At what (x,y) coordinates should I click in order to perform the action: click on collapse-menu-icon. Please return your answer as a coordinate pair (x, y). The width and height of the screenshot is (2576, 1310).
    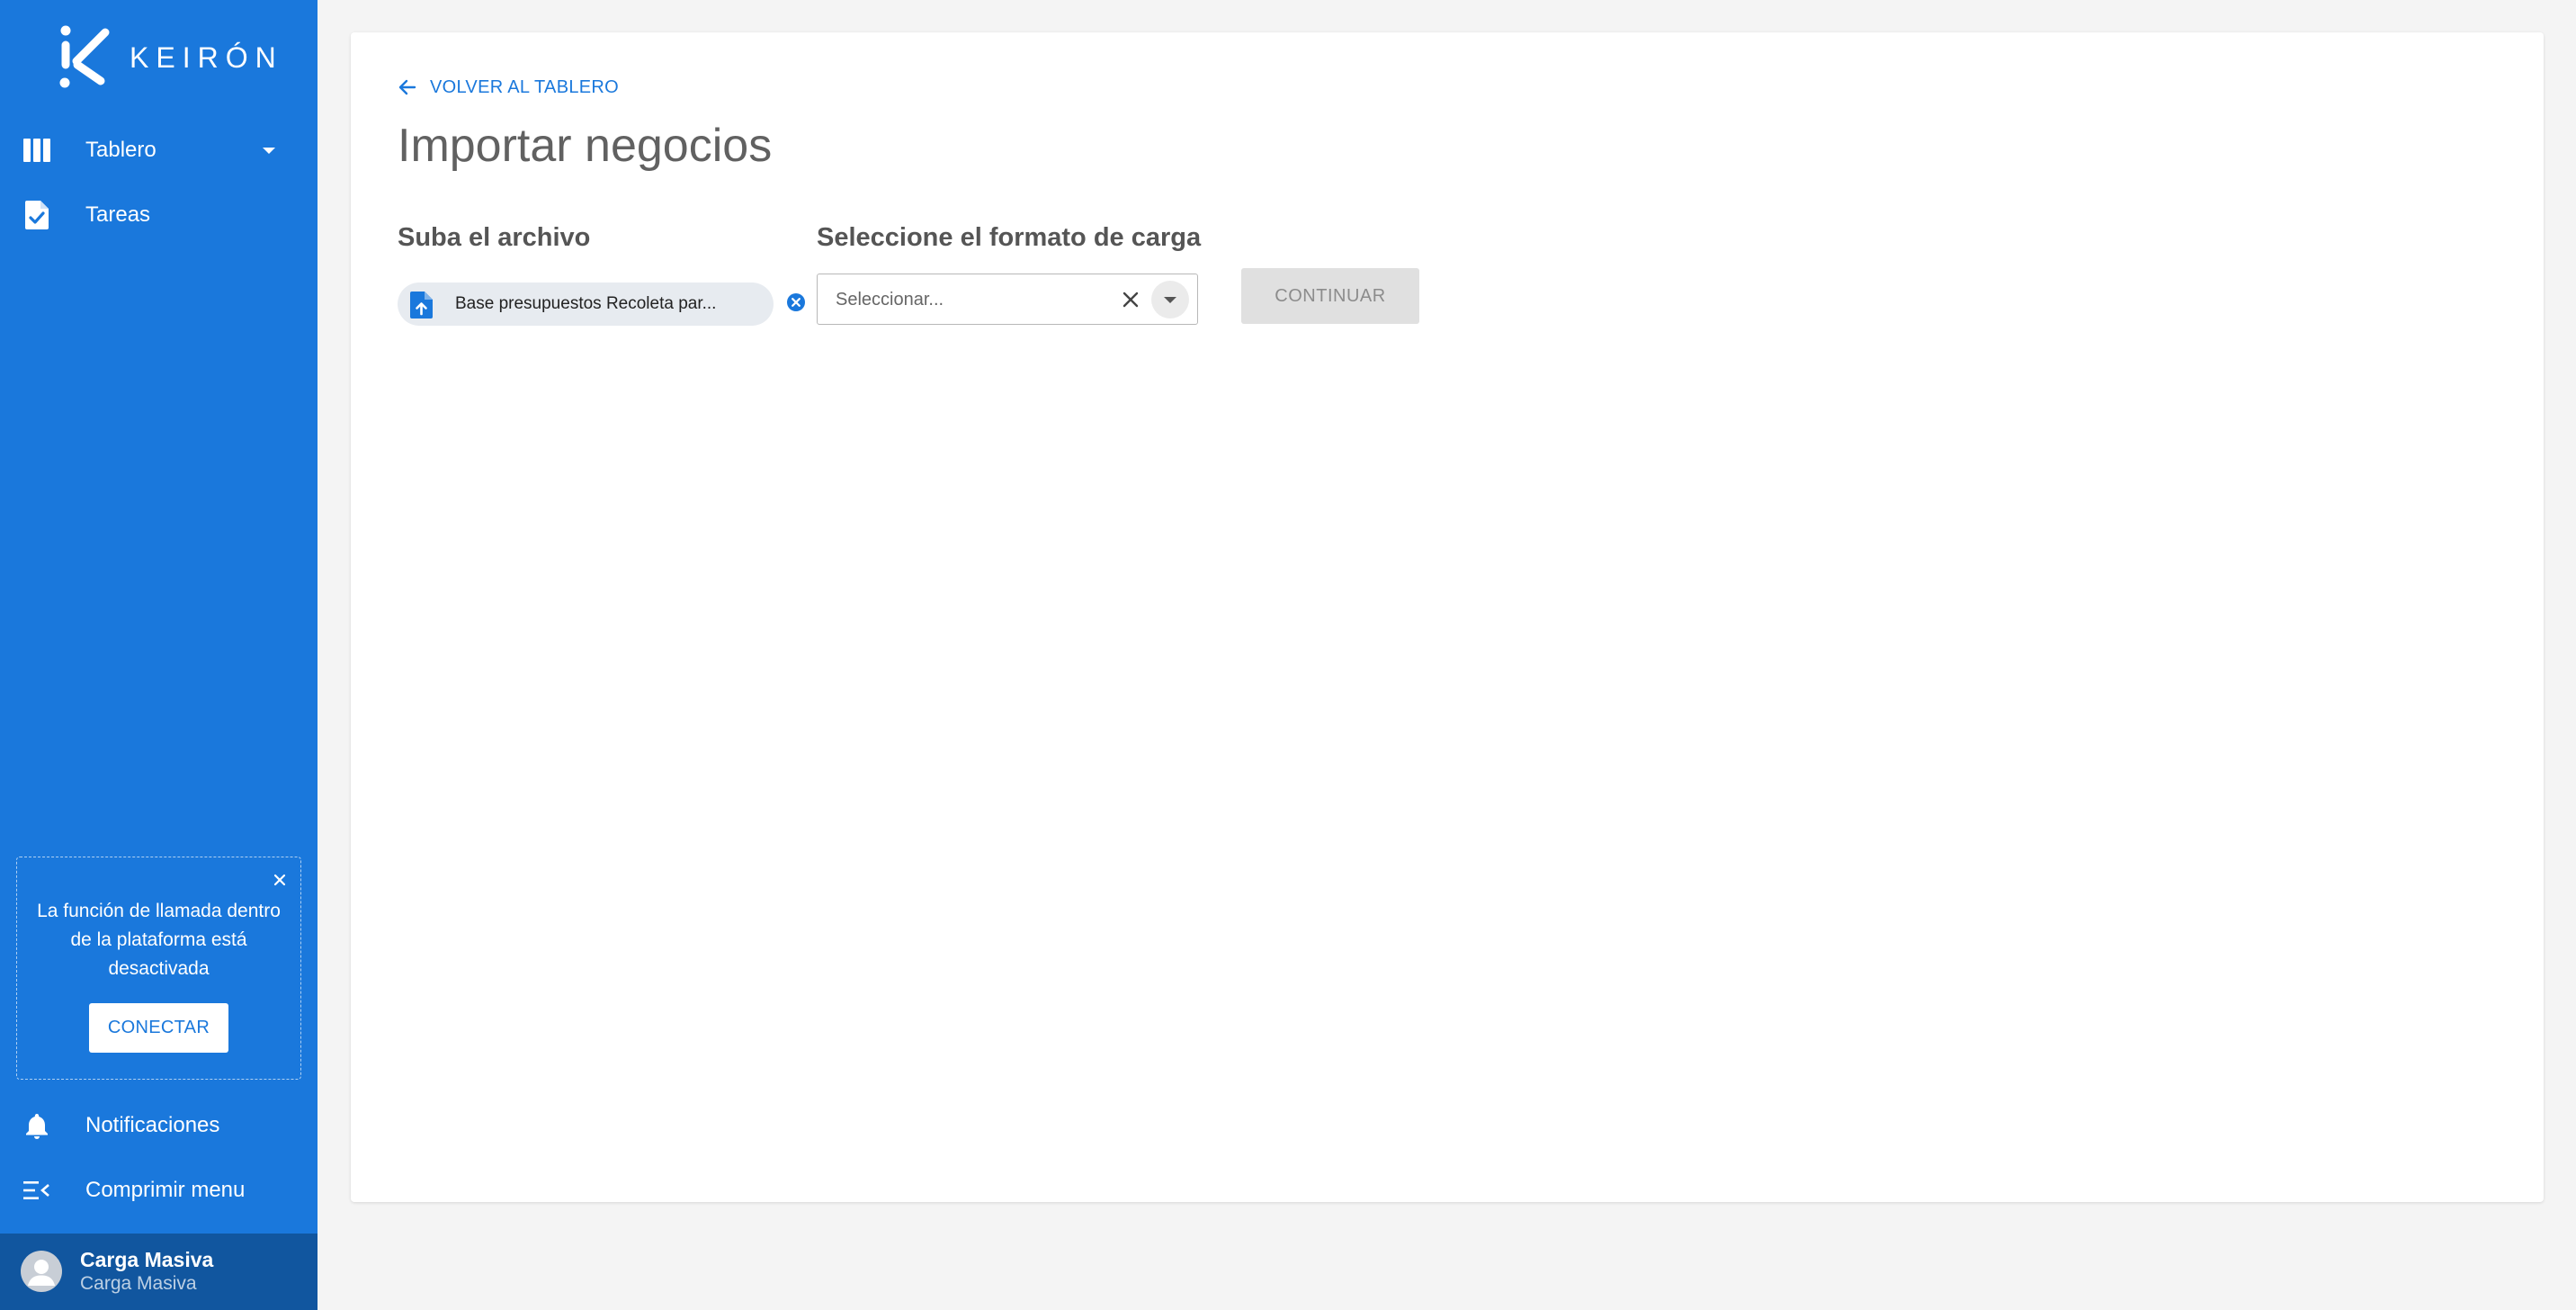
    Looking at the image, I should click on (37, 1190).